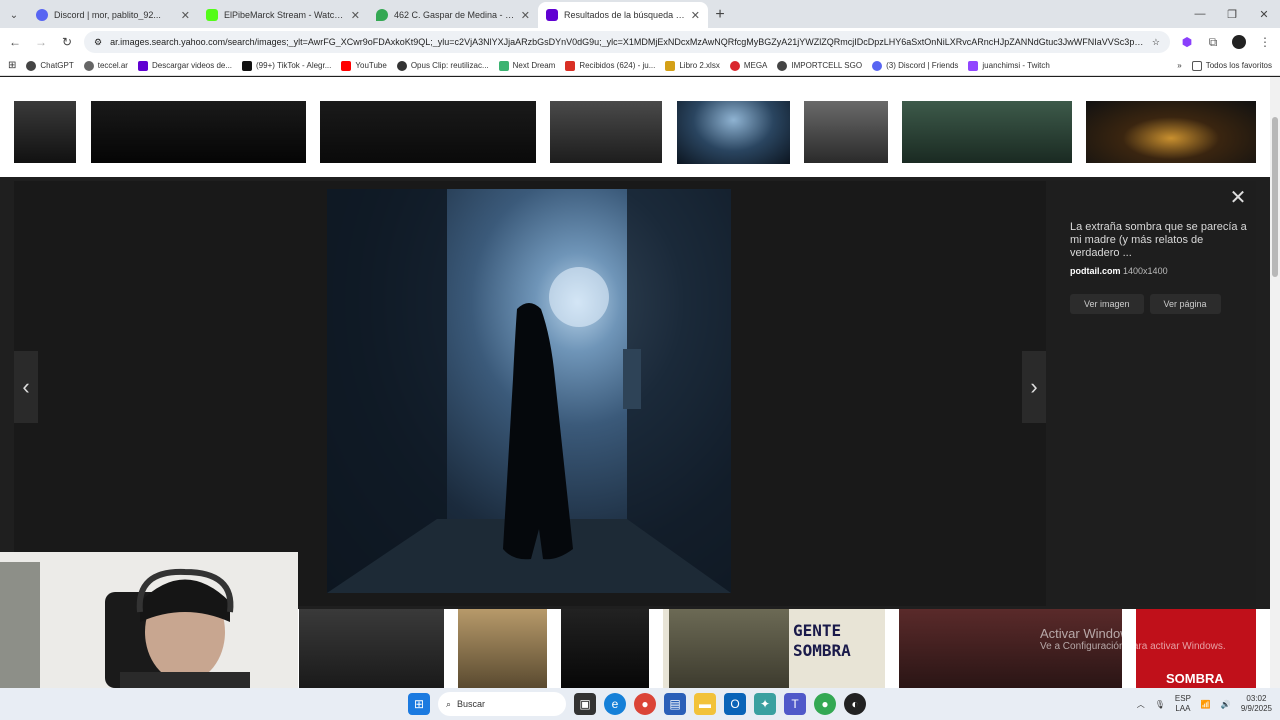  What do you see at coordinates (1195, 678) in the screenshot?
I see `thumbnail-caption: SOMBRA` at bounding box center [1195, 678].